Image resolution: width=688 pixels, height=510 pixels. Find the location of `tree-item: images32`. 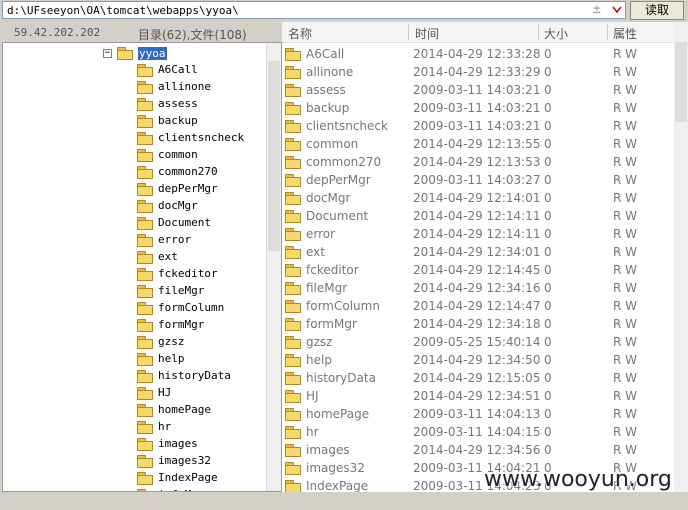

tree-item: images32 is located at coordinates (174, 460).